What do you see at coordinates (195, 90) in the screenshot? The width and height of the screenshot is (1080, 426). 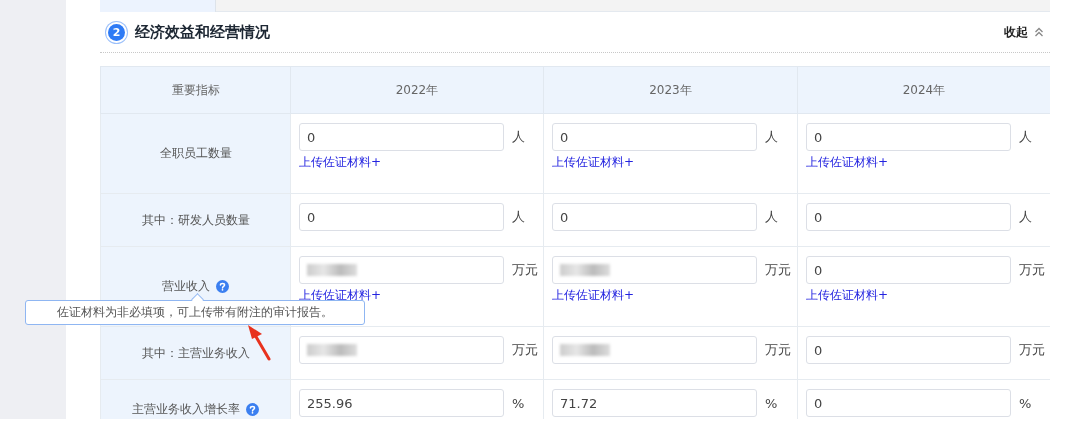 I see `column-header: 重要指标` at bounding box center [195, 90].